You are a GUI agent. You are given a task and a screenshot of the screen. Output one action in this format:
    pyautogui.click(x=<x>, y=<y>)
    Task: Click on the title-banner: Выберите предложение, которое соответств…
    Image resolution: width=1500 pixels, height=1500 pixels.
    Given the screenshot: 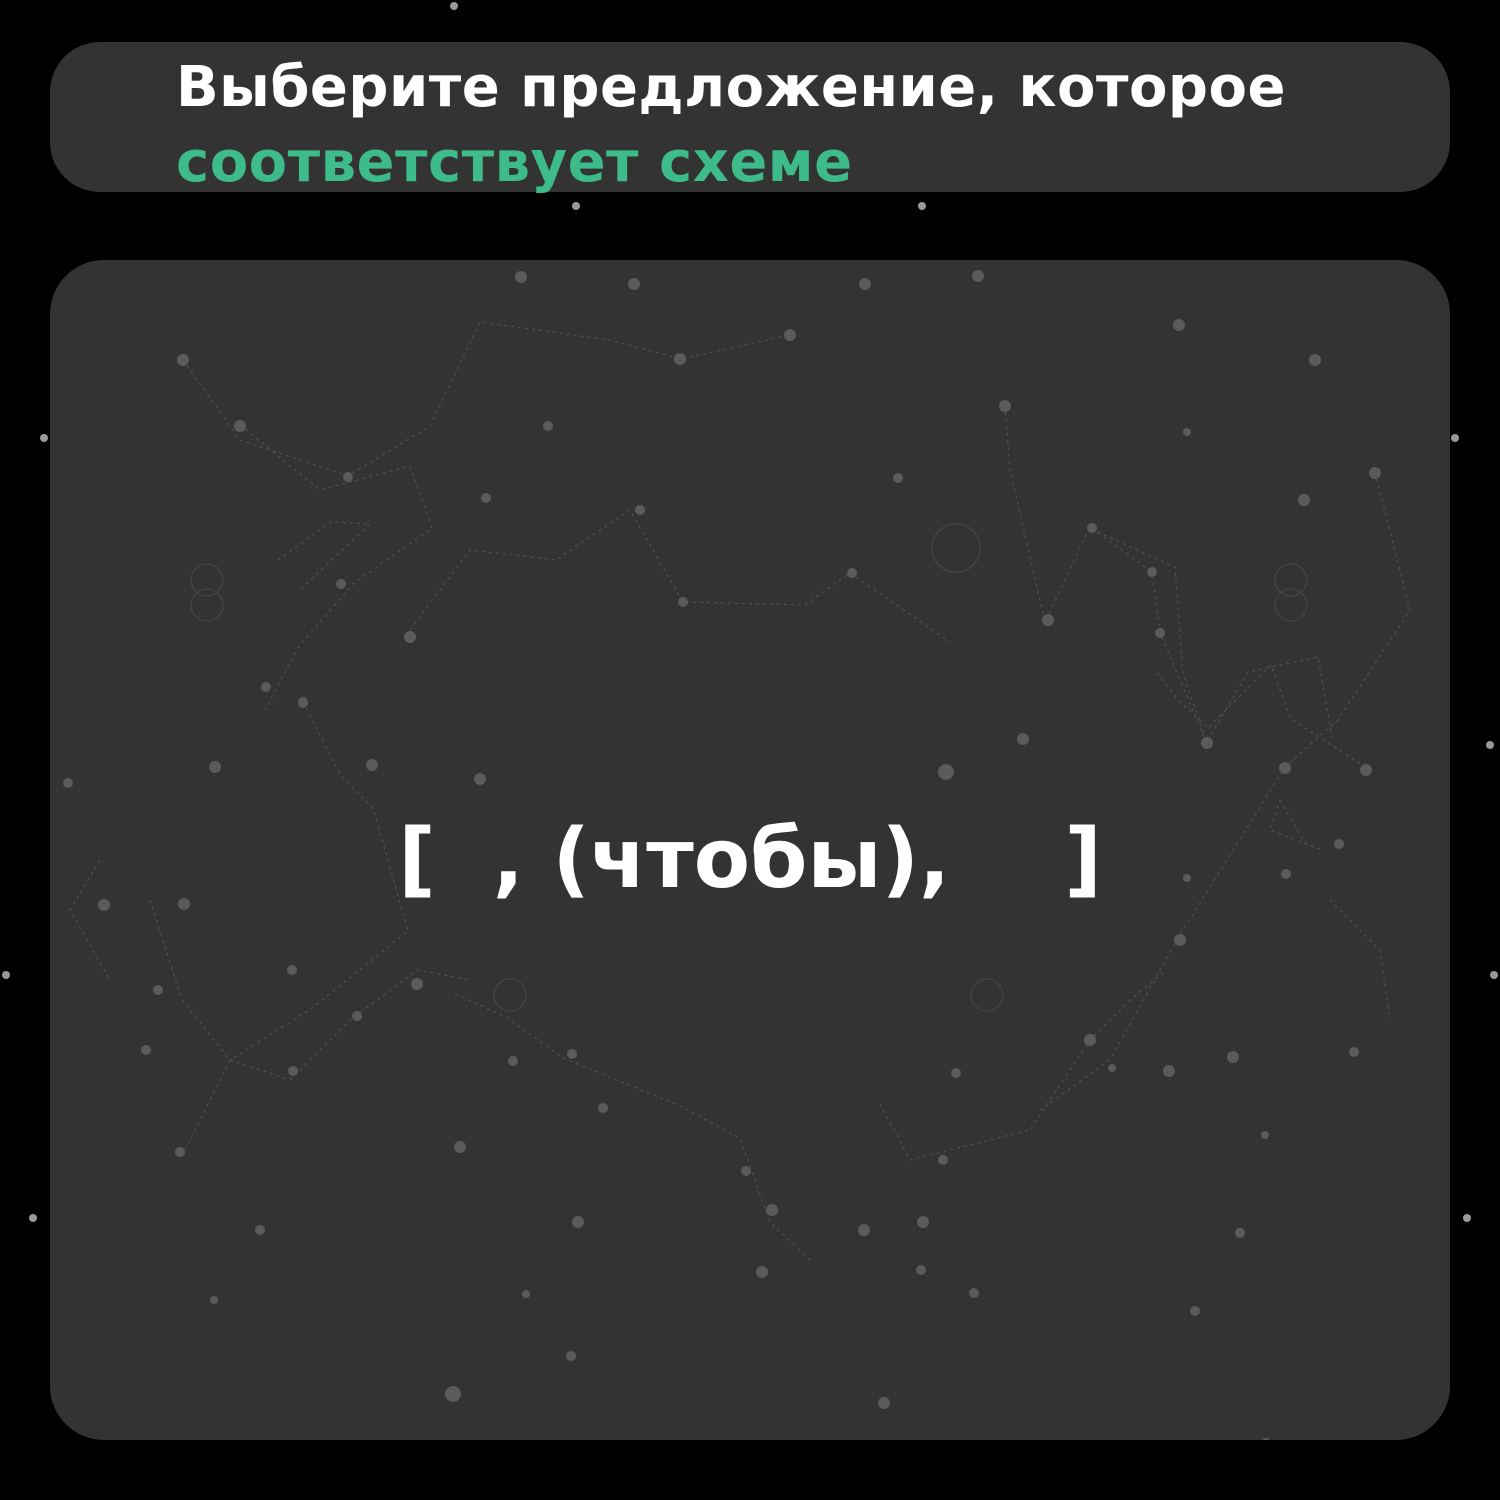 What is the action you would take?
    pyautogui.click(x=750, y=118)
    